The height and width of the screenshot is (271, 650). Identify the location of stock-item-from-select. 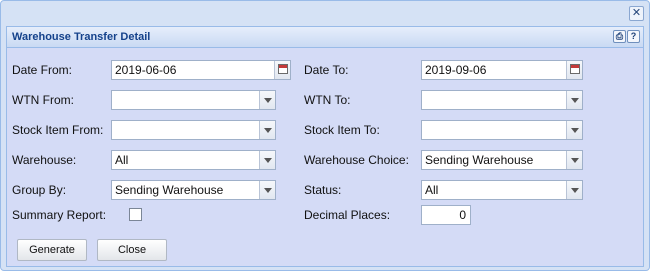
(193, 130).